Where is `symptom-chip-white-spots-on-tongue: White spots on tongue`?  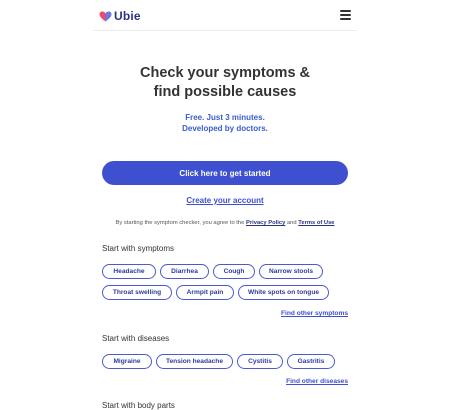 symptom-chip-white-spots-on-tongue: White spots on tongue is located at coordinates (283, 292).